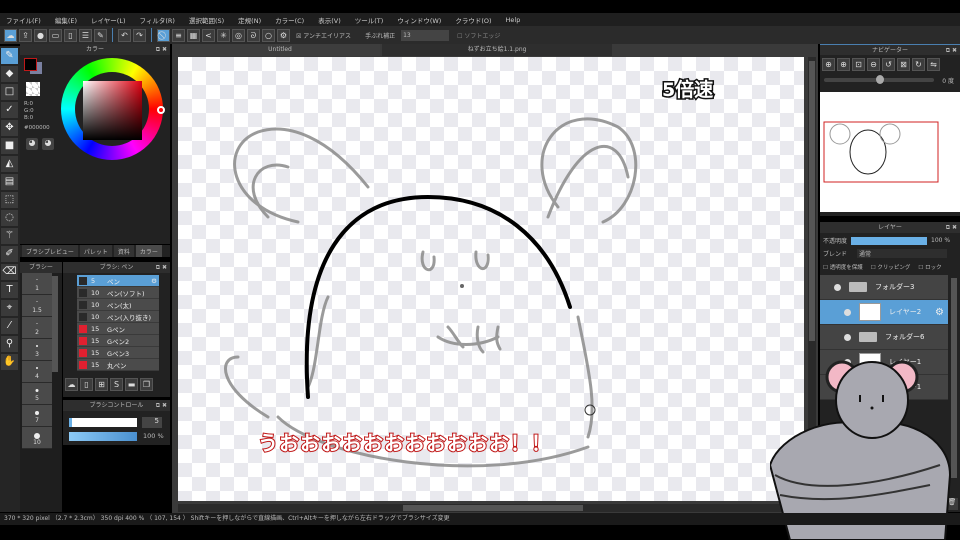 Image resolution: width=960 pixels, height=540 pixels. What do you see at coordinates (918, 64) in the screenshot?
I see `rotate-right-icon: ↻` at bounding box center [918, 64].